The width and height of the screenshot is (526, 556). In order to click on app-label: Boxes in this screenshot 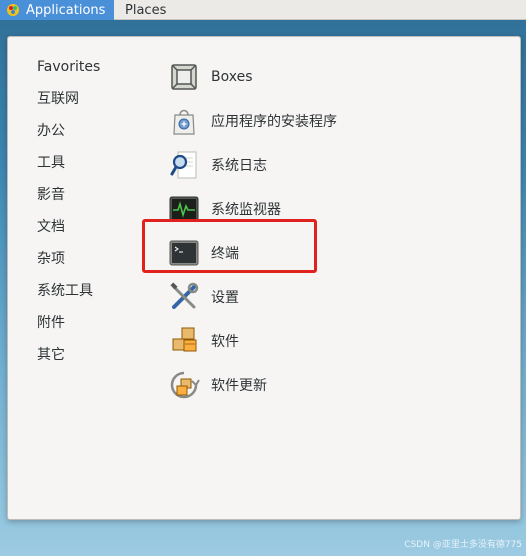, I will do `click(232, 77)`.